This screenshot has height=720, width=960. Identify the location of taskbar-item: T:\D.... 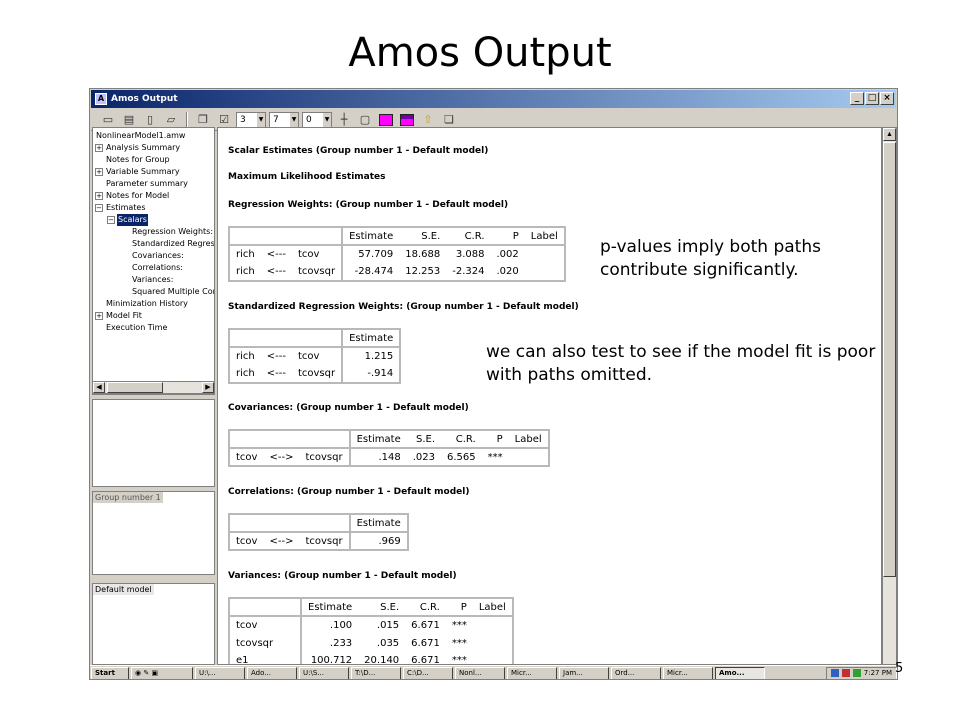
(376, 672).